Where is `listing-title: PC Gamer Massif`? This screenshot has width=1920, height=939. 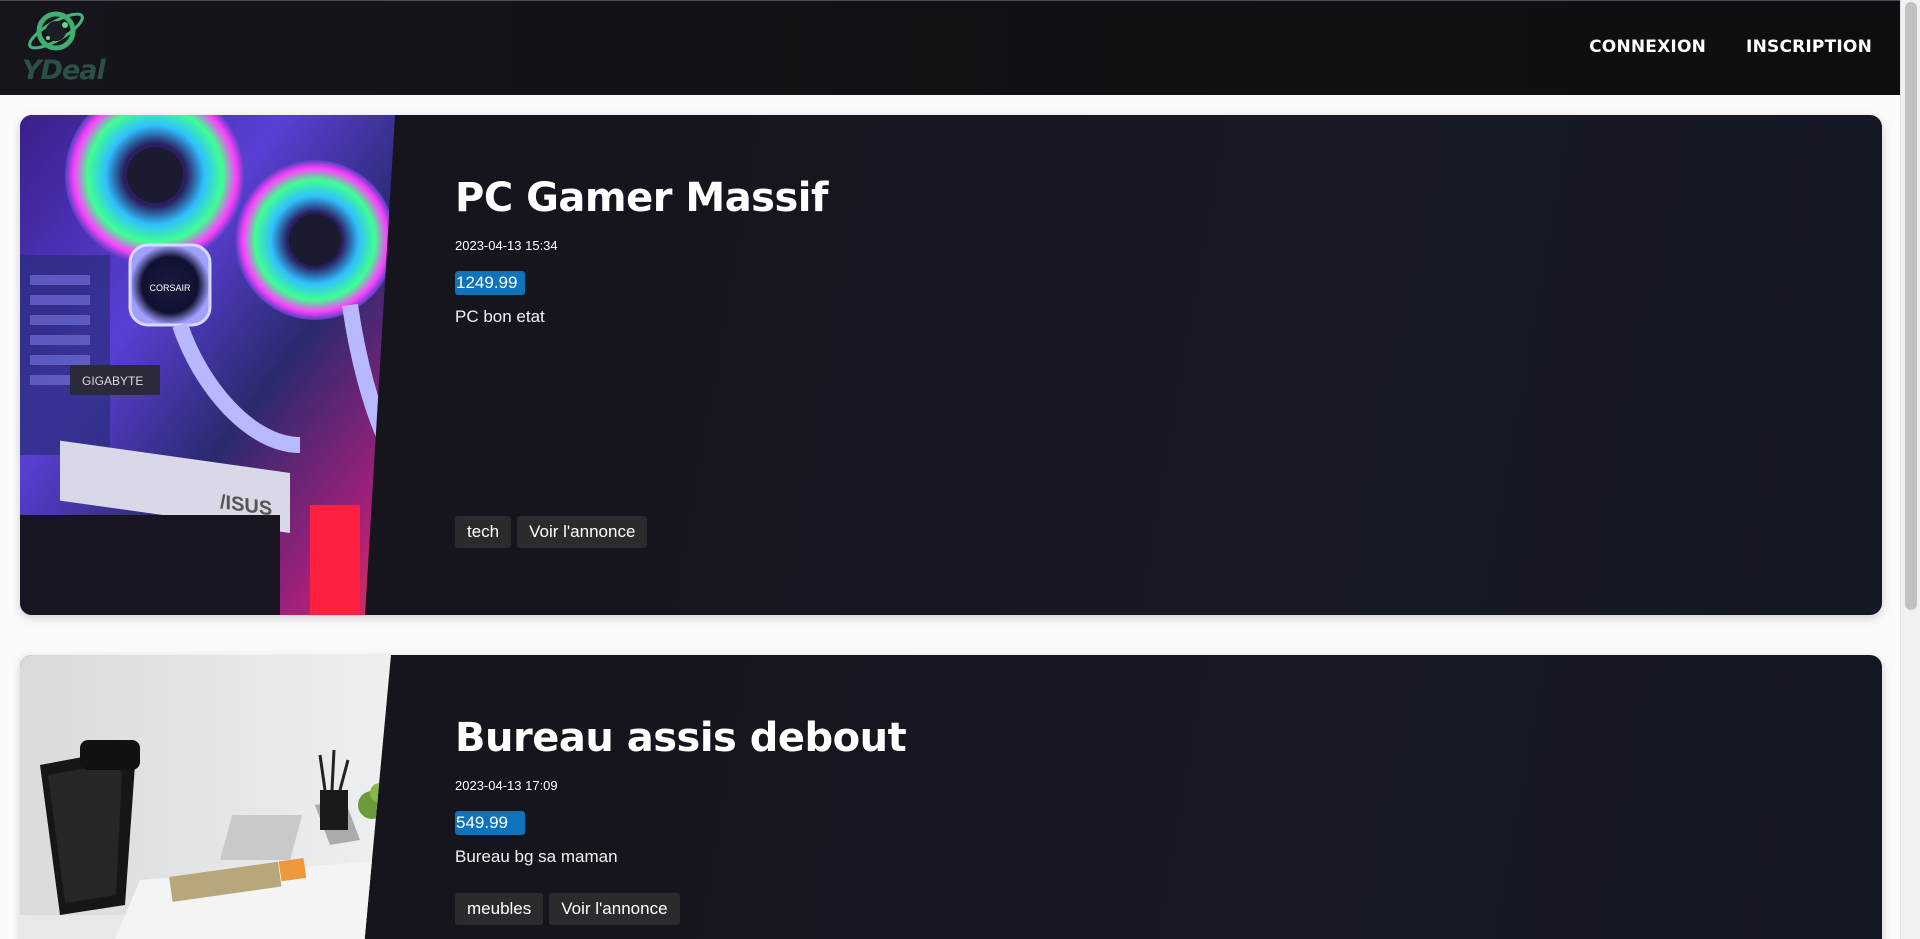
listing-title: PC Gamer Massif is located at coordinates (641, 198).